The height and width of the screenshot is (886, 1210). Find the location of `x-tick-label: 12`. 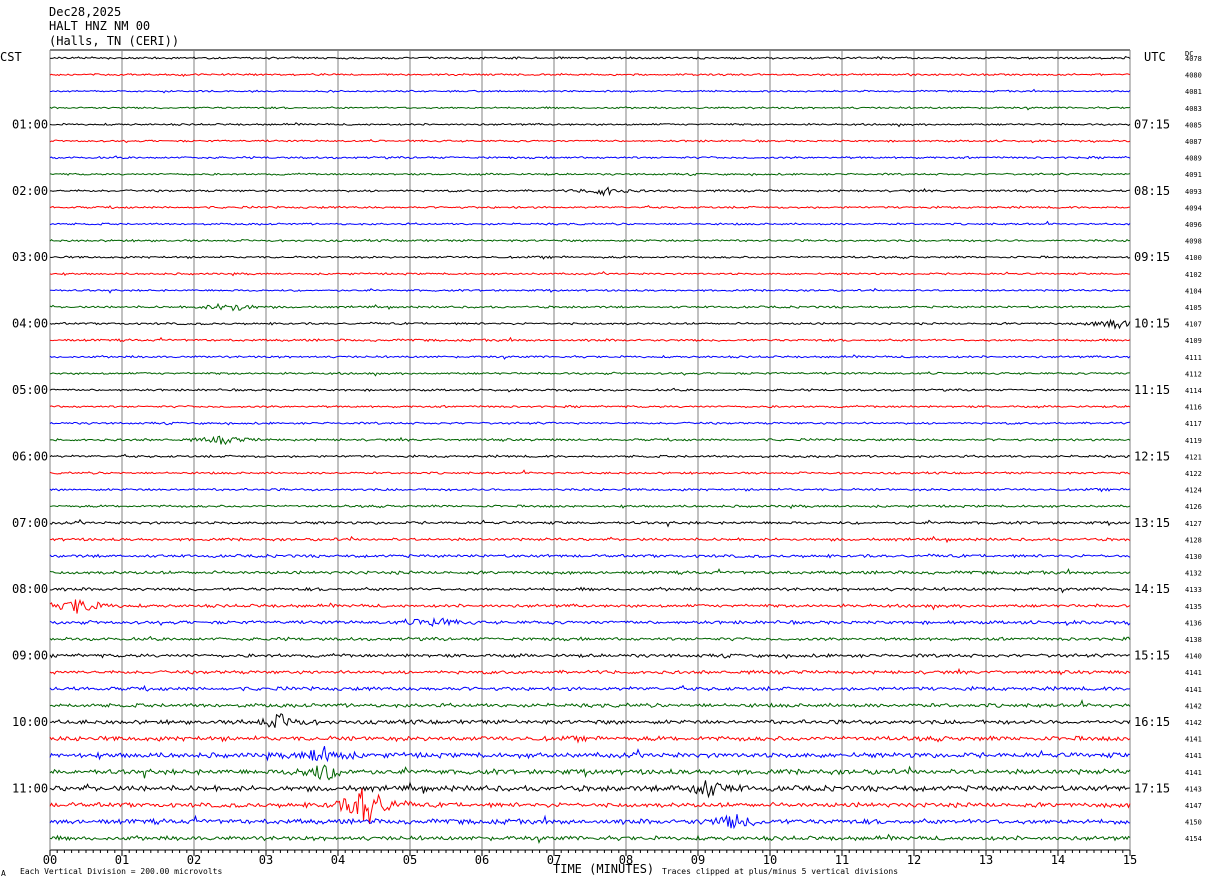

x-tick-label: 12 is located at coordinates (914, 860).